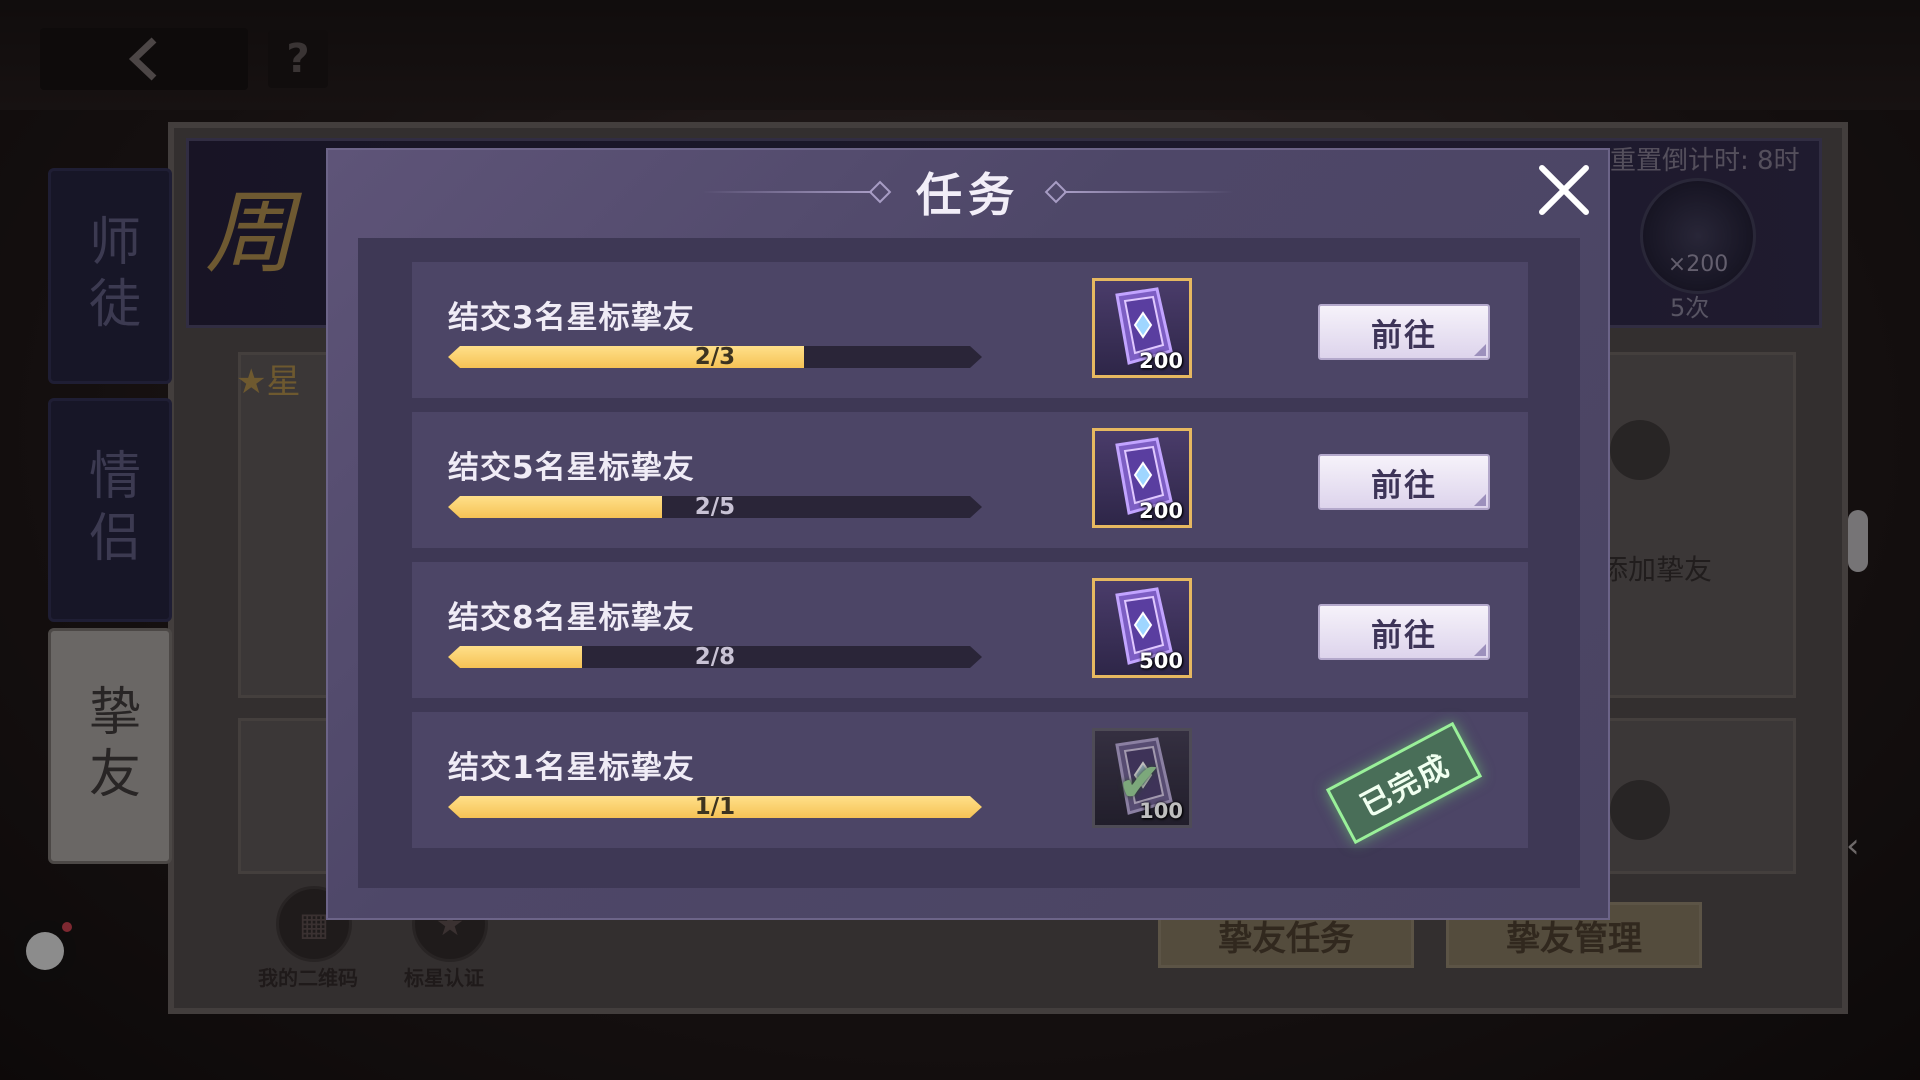  Describe the element at coordinates (1404, 783) in the screenshot. I see `completed-stamp: 已完成` at that location.